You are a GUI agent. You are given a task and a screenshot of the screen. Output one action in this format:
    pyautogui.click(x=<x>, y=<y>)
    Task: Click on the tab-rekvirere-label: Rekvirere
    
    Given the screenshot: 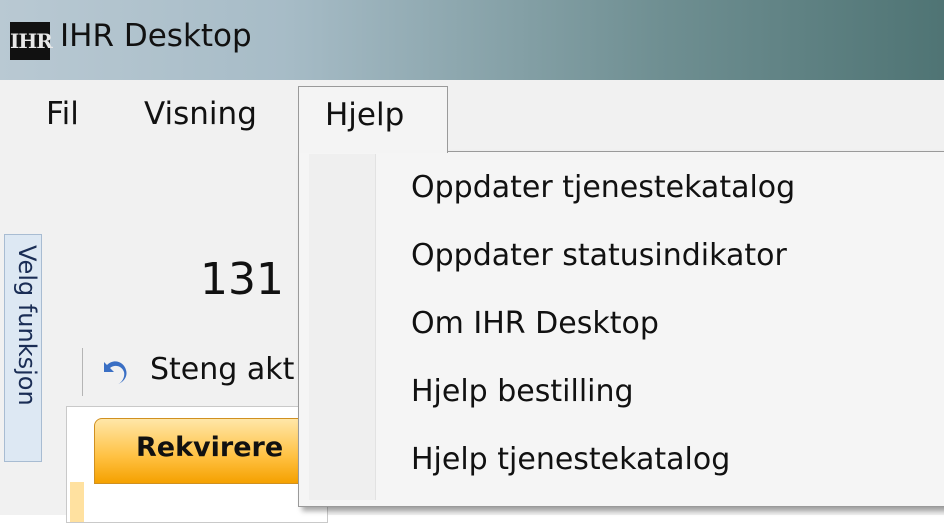 What is the action you would take?
    pyautogui.click(x=210, y=447)
    